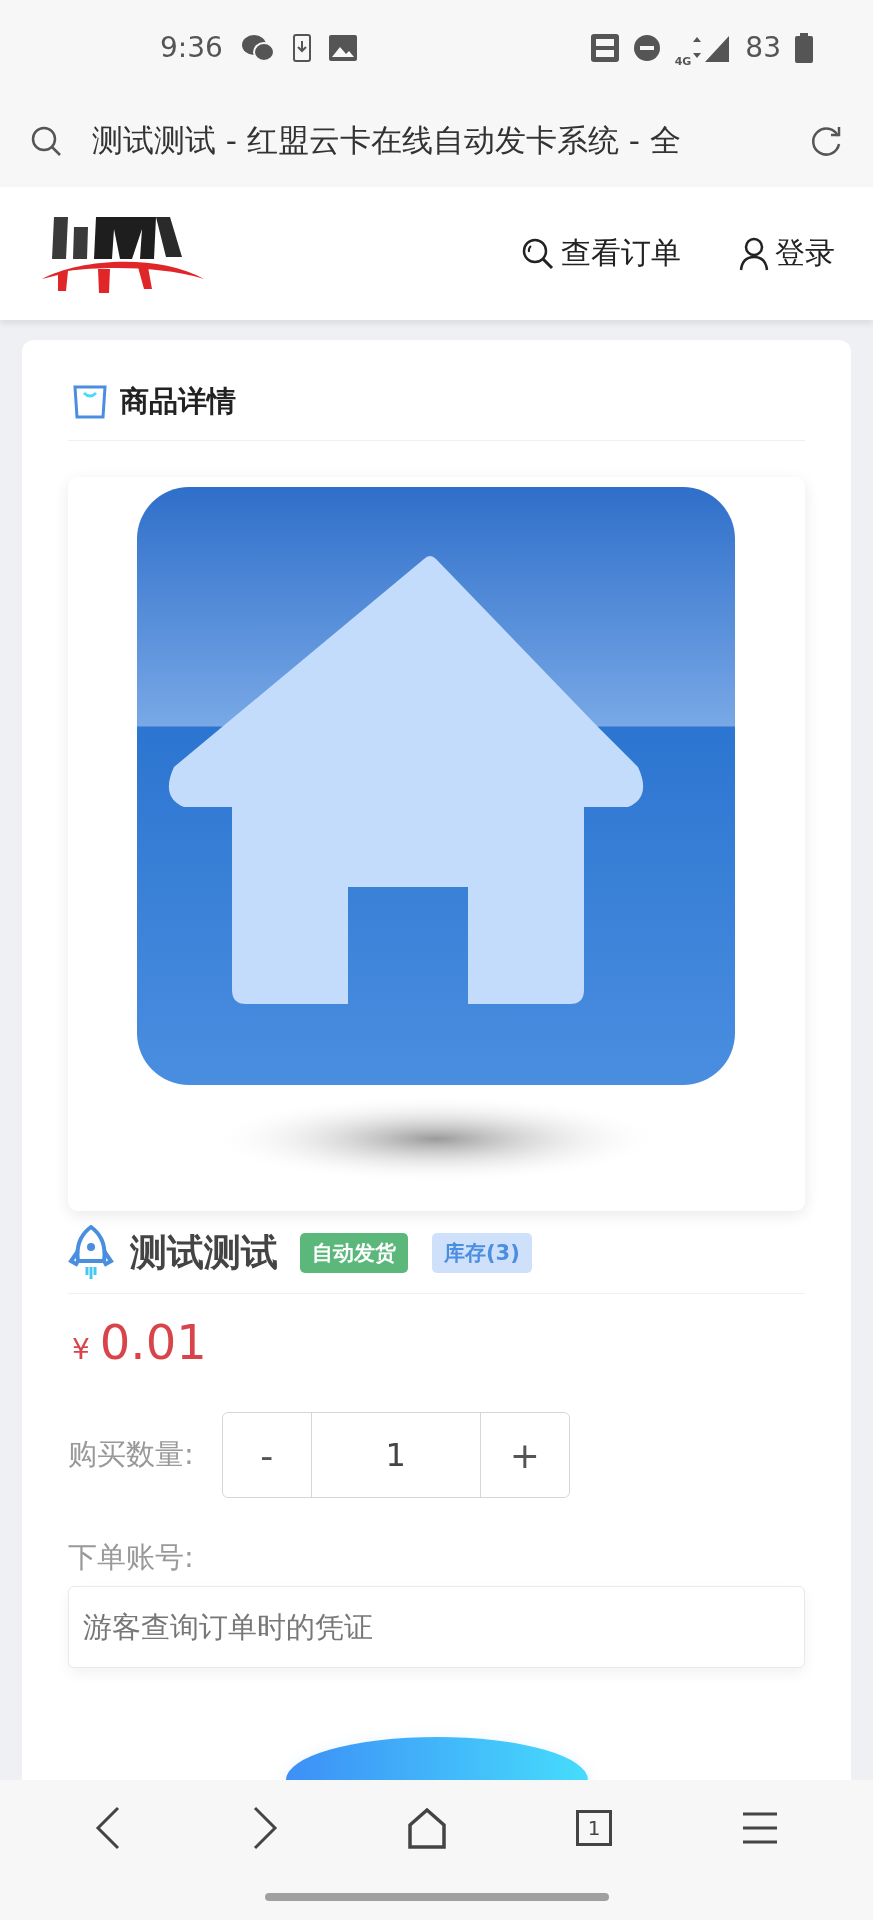 The image size is (873, 1920). What do you see at coordinates (826, 141) in the screenshot?
I see `reload-icon` at bounding box center [826, 141].